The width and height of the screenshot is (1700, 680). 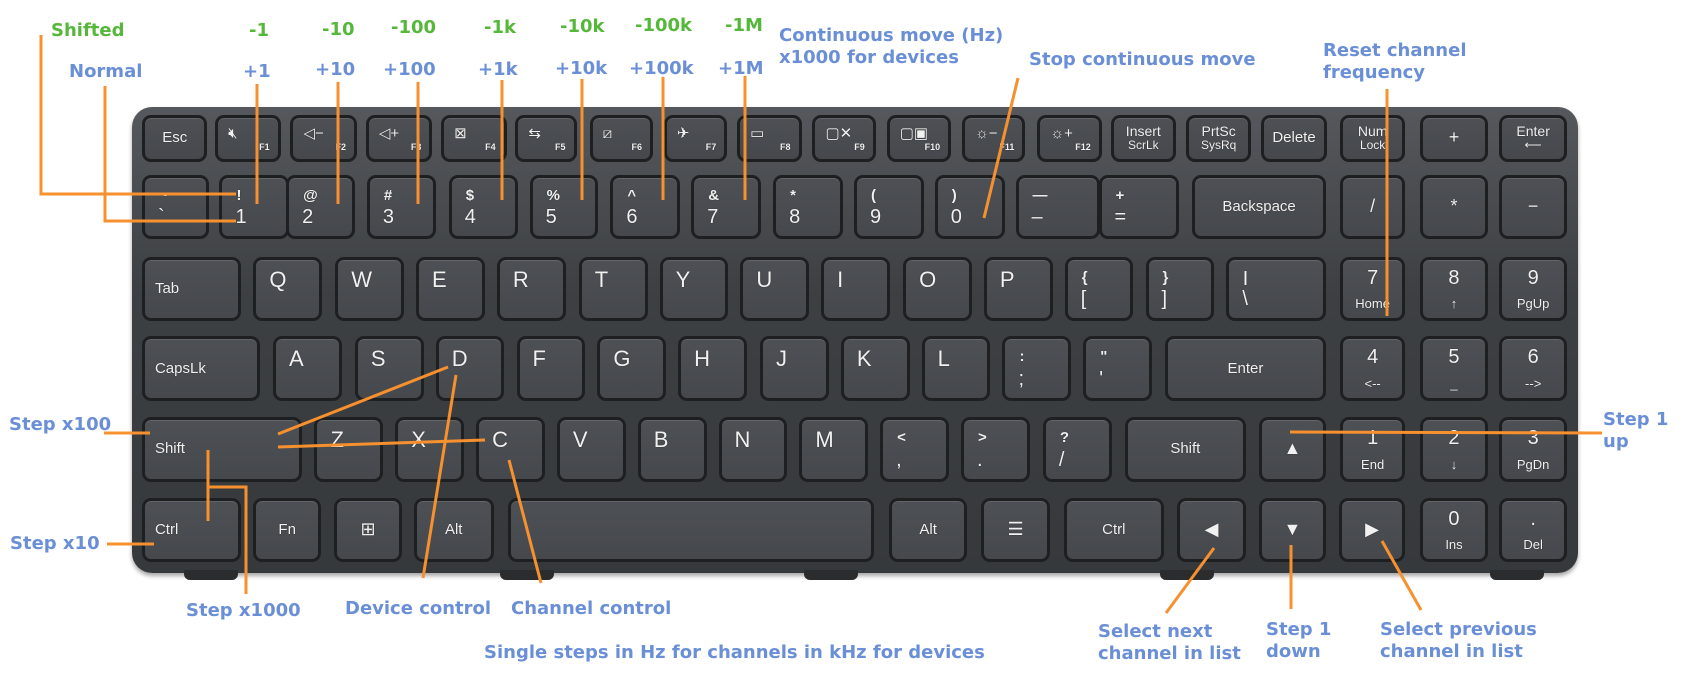 I want to click on key-f12: ☼+ F12, so click(x=1069, y=138).